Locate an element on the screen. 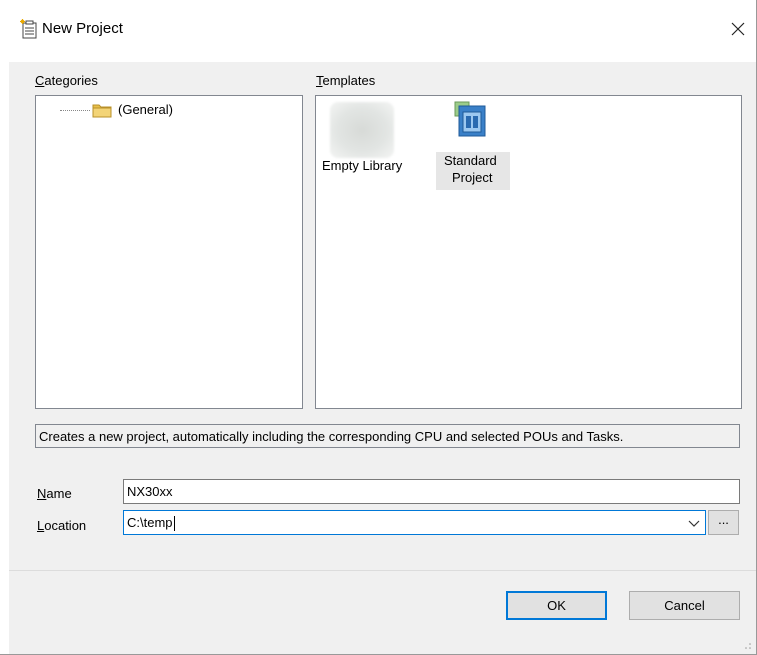  template-label-line2: Project is located at coordinates (472, 177).